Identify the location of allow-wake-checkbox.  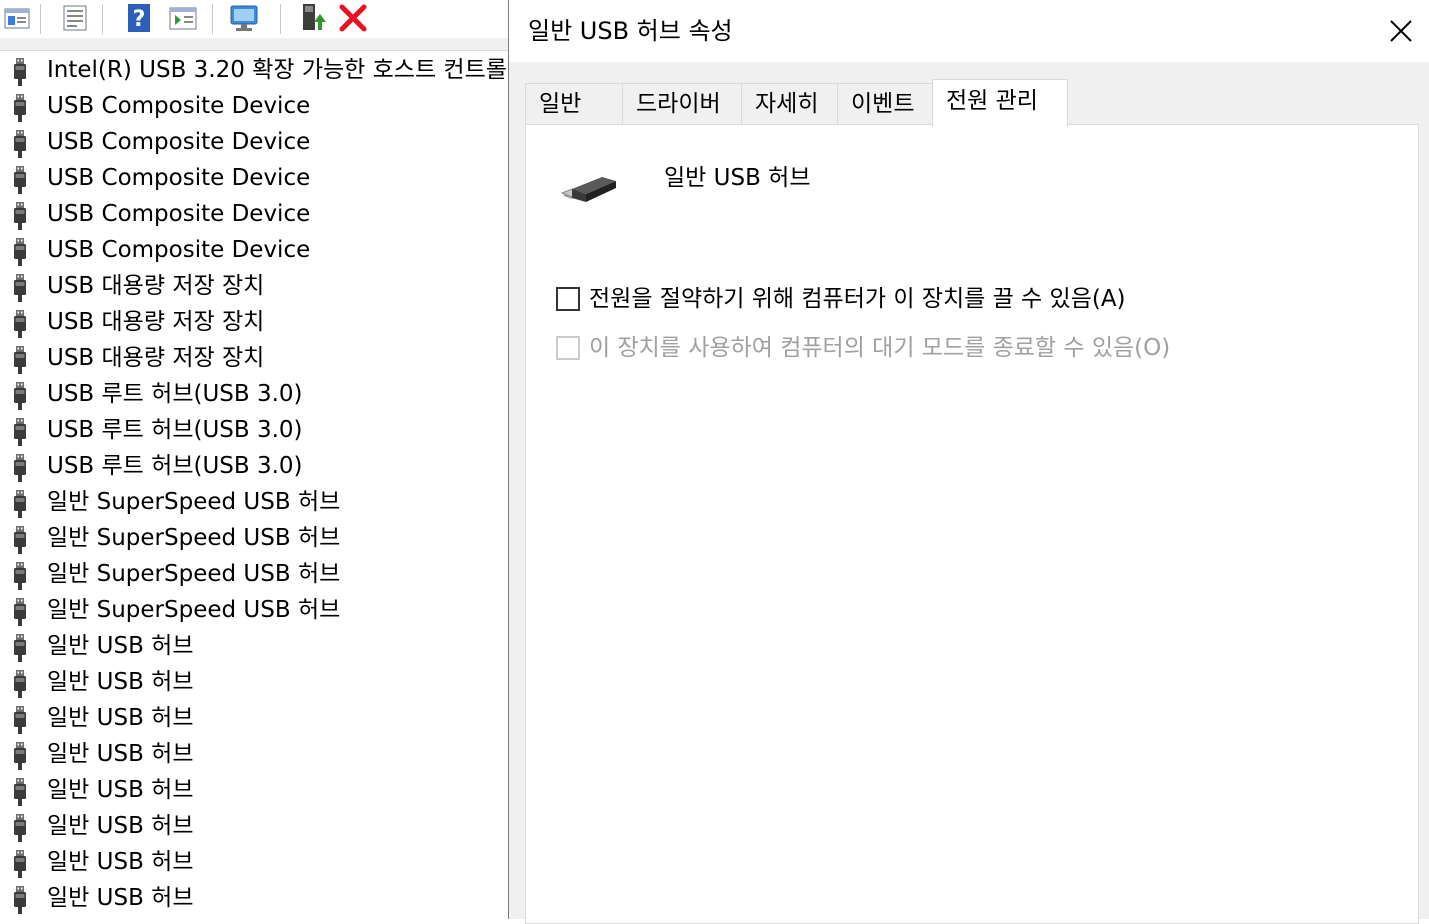
(568, 348).